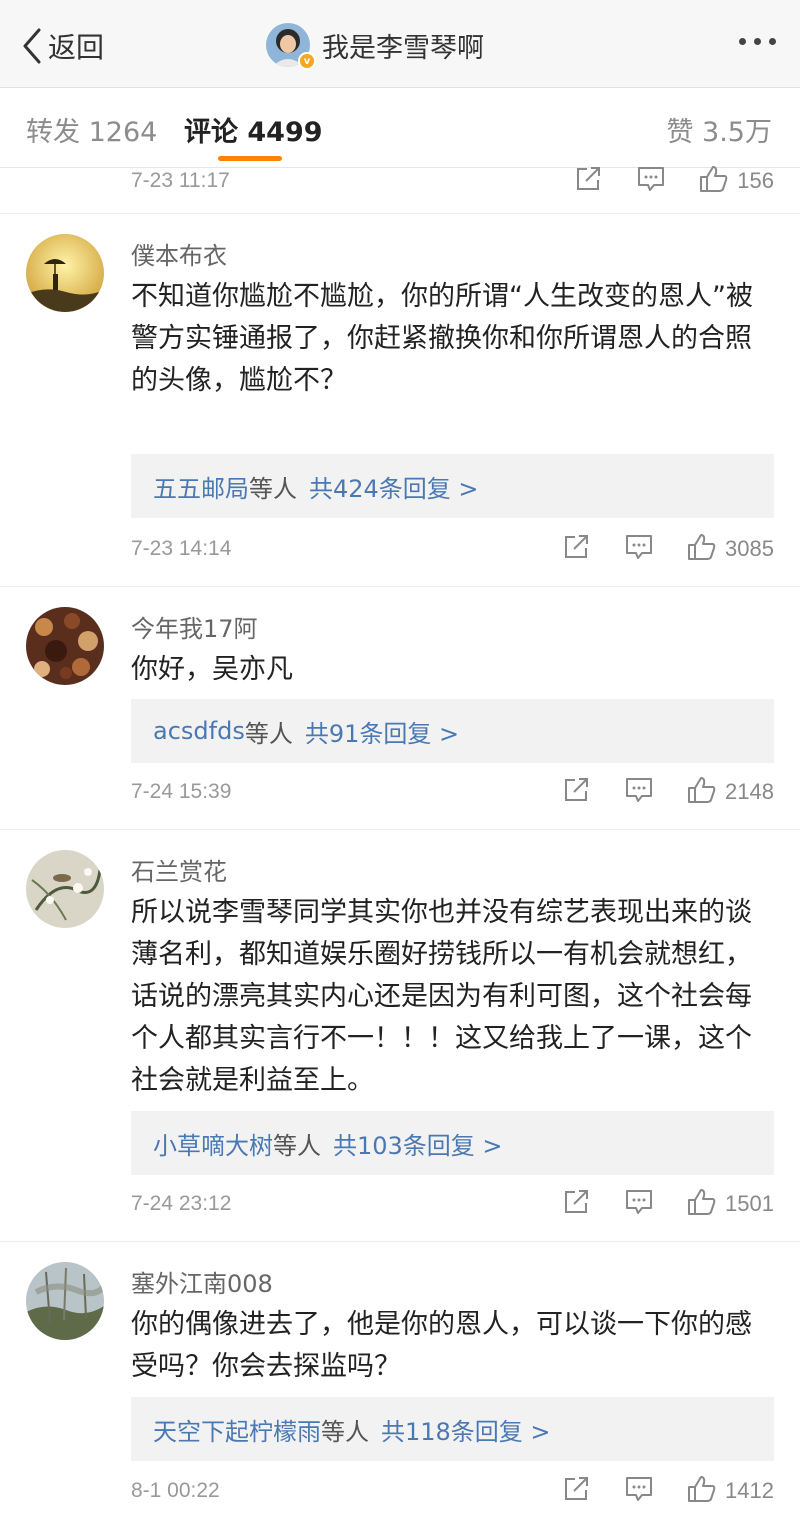 This screenshot has height=1519, width=800. What do you see at coordinates (76, 47) in the screenshot?
I see `back-label: 返回` at bounding box center [76, 47].